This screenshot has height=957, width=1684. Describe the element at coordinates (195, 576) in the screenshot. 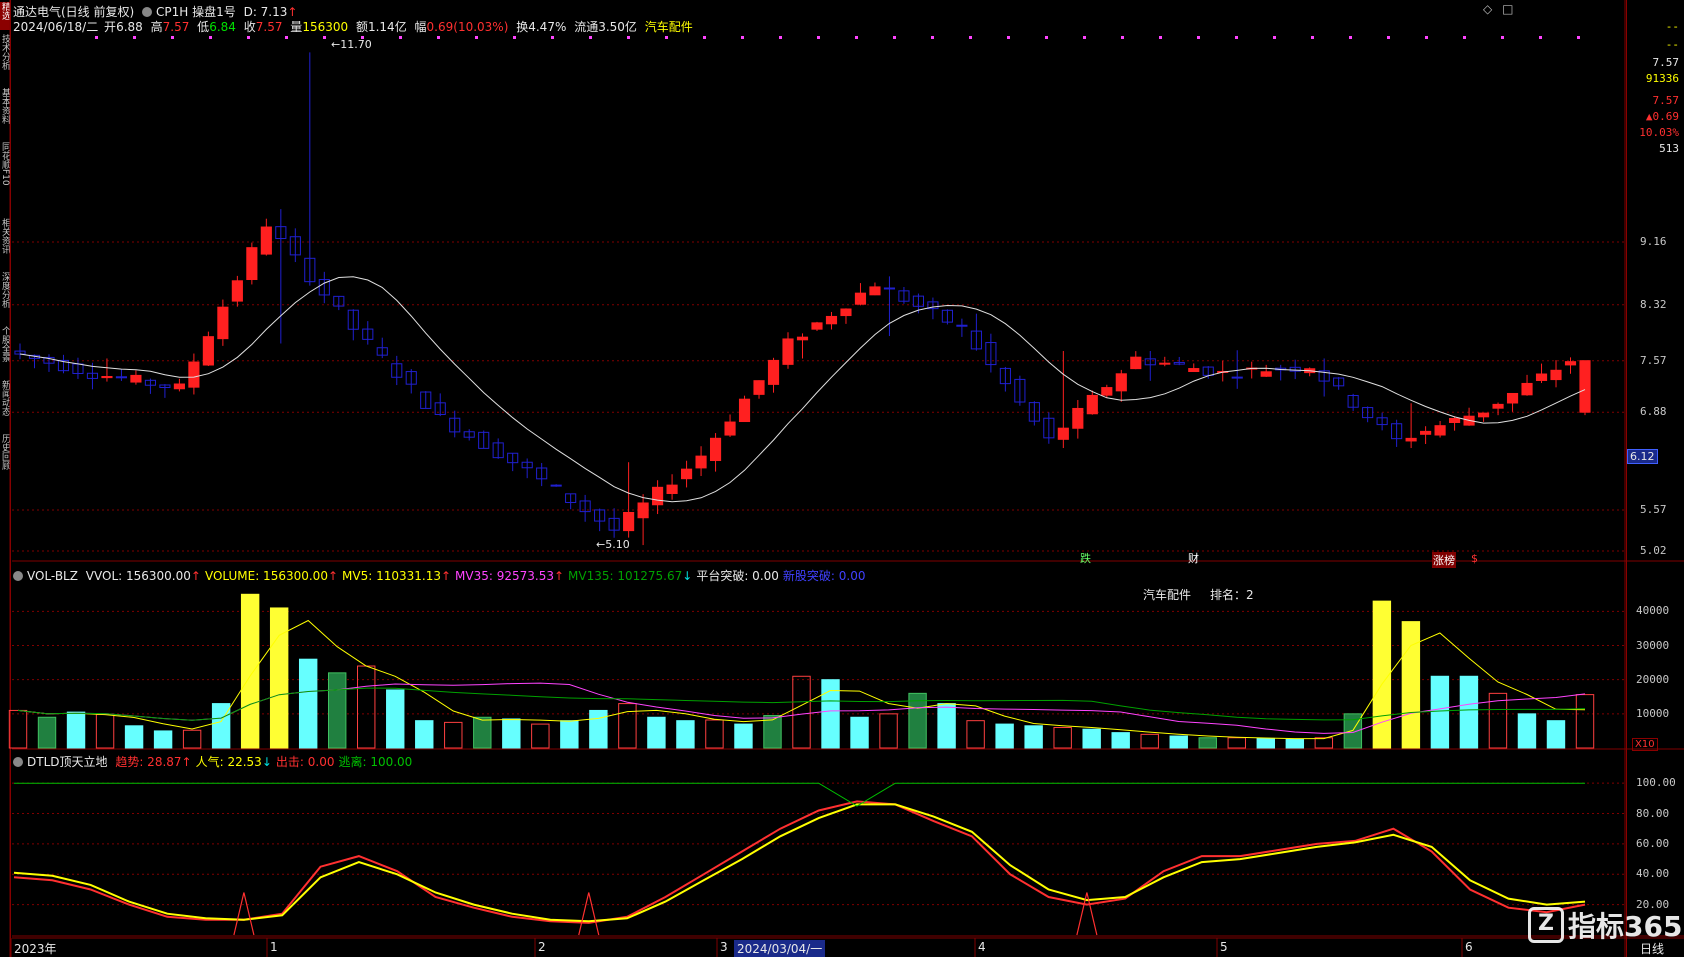

I see `volume-legend-arrow-0: ↑` at that location.